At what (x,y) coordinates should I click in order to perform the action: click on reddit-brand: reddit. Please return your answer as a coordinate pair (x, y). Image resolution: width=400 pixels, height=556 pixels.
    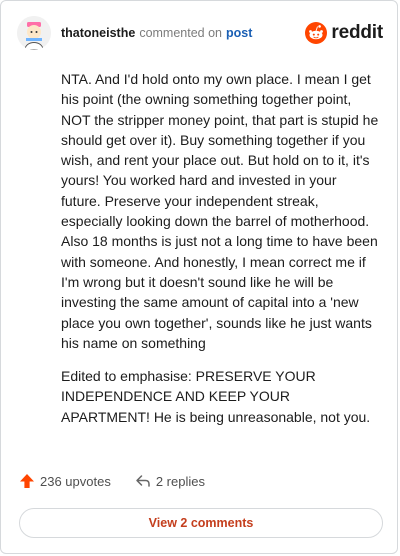
    Looking at the image, I should click on (344, 33).